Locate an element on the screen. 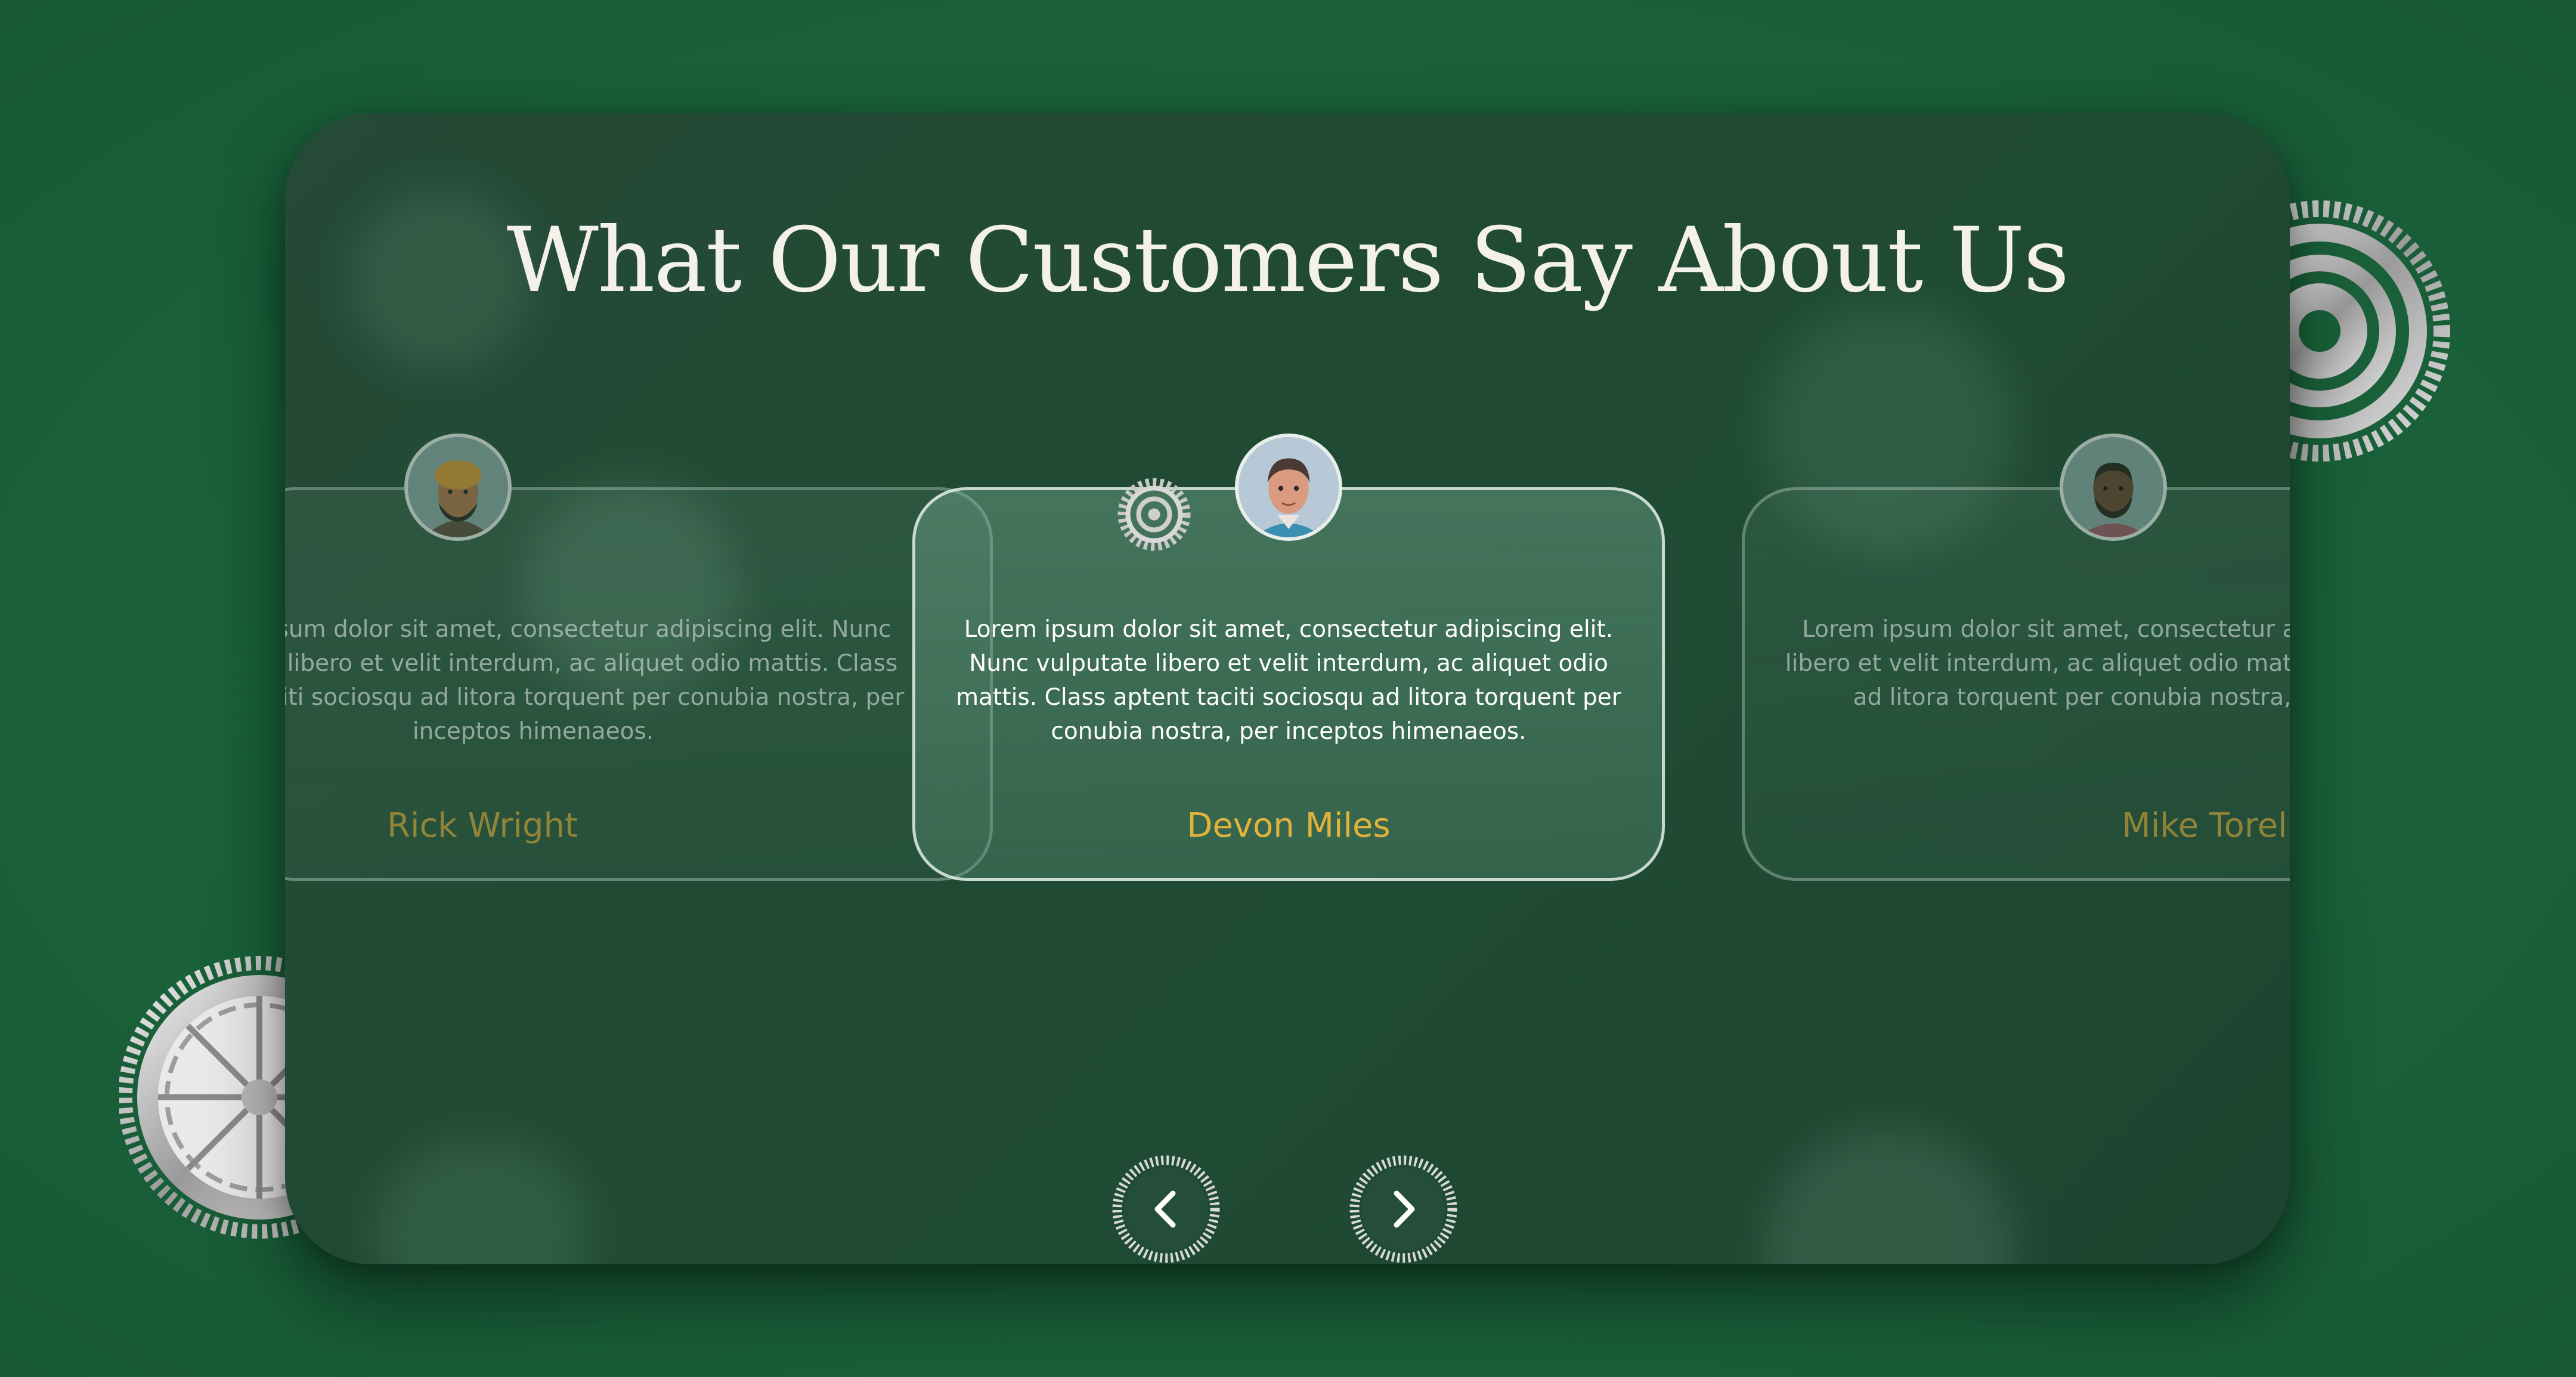 The image size is (2576, 1377). avatar-turban-icon is located at coordinates (458, 487).